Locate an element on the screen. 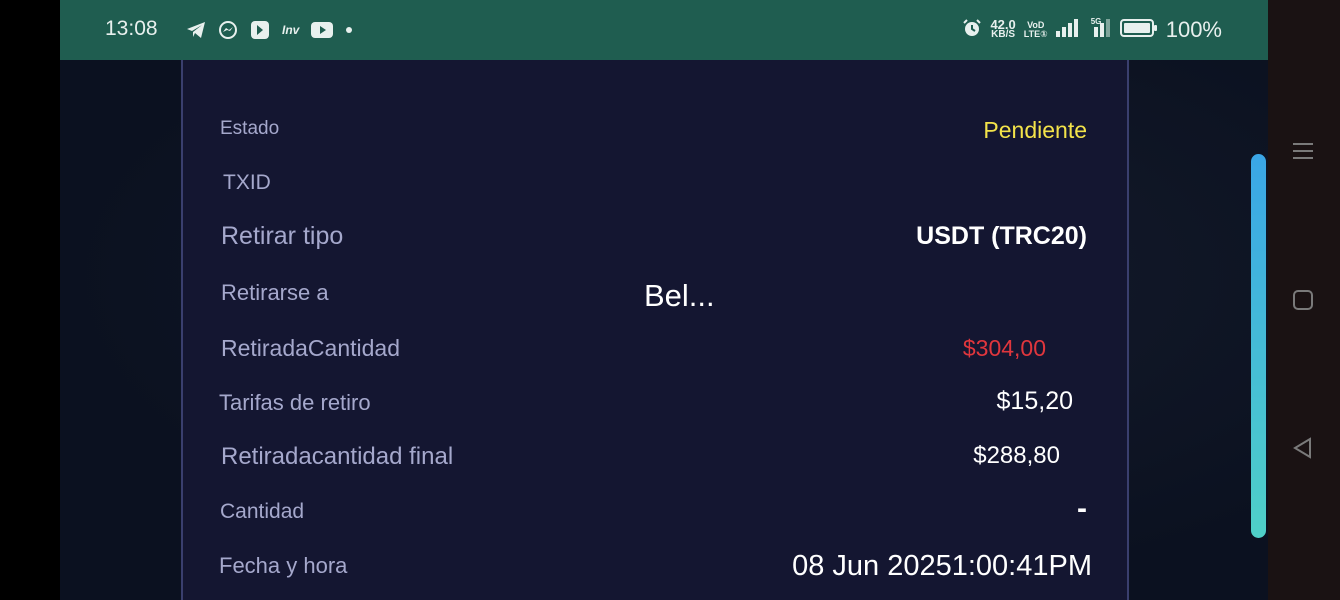  estado-label: Estado is located at coordinates (250, 128).